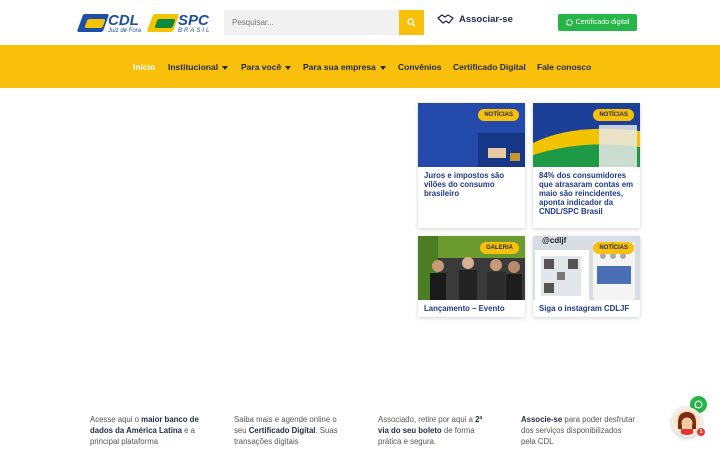  I want to click on nav-item-certificado-digital: Certificado Digital, so click(489, 67).